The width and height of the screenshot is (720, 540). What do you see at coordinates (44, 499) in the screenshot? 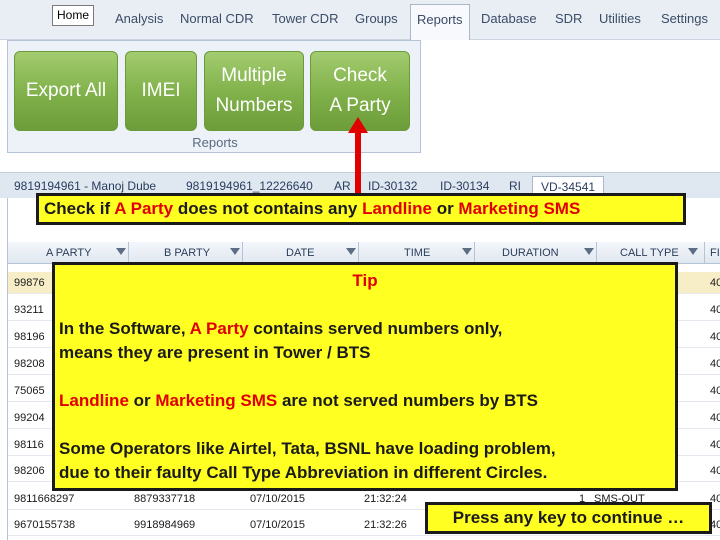
I see `cell-a-party: 9811668297` at bounding box center [44, 499].